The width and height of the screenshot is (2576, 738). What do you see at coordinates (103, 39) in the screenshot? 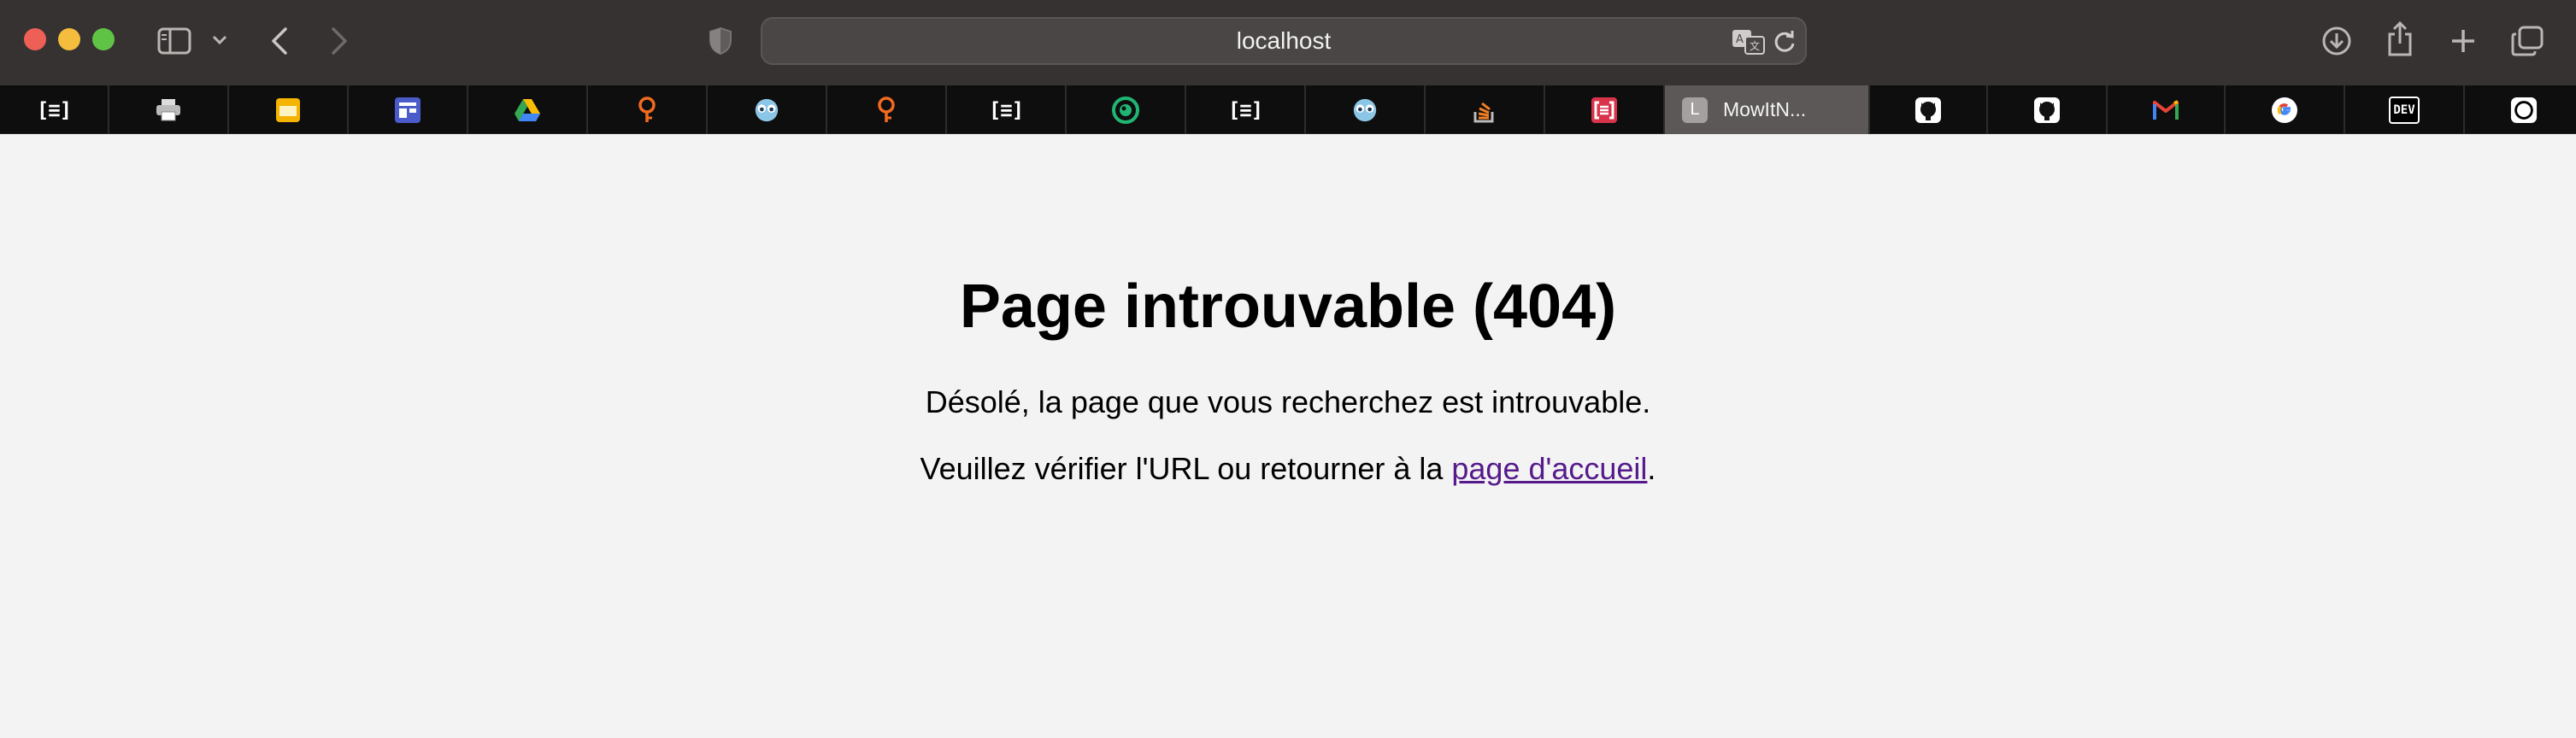
I see `zoom-window-button` at bounding box center [103, 39].